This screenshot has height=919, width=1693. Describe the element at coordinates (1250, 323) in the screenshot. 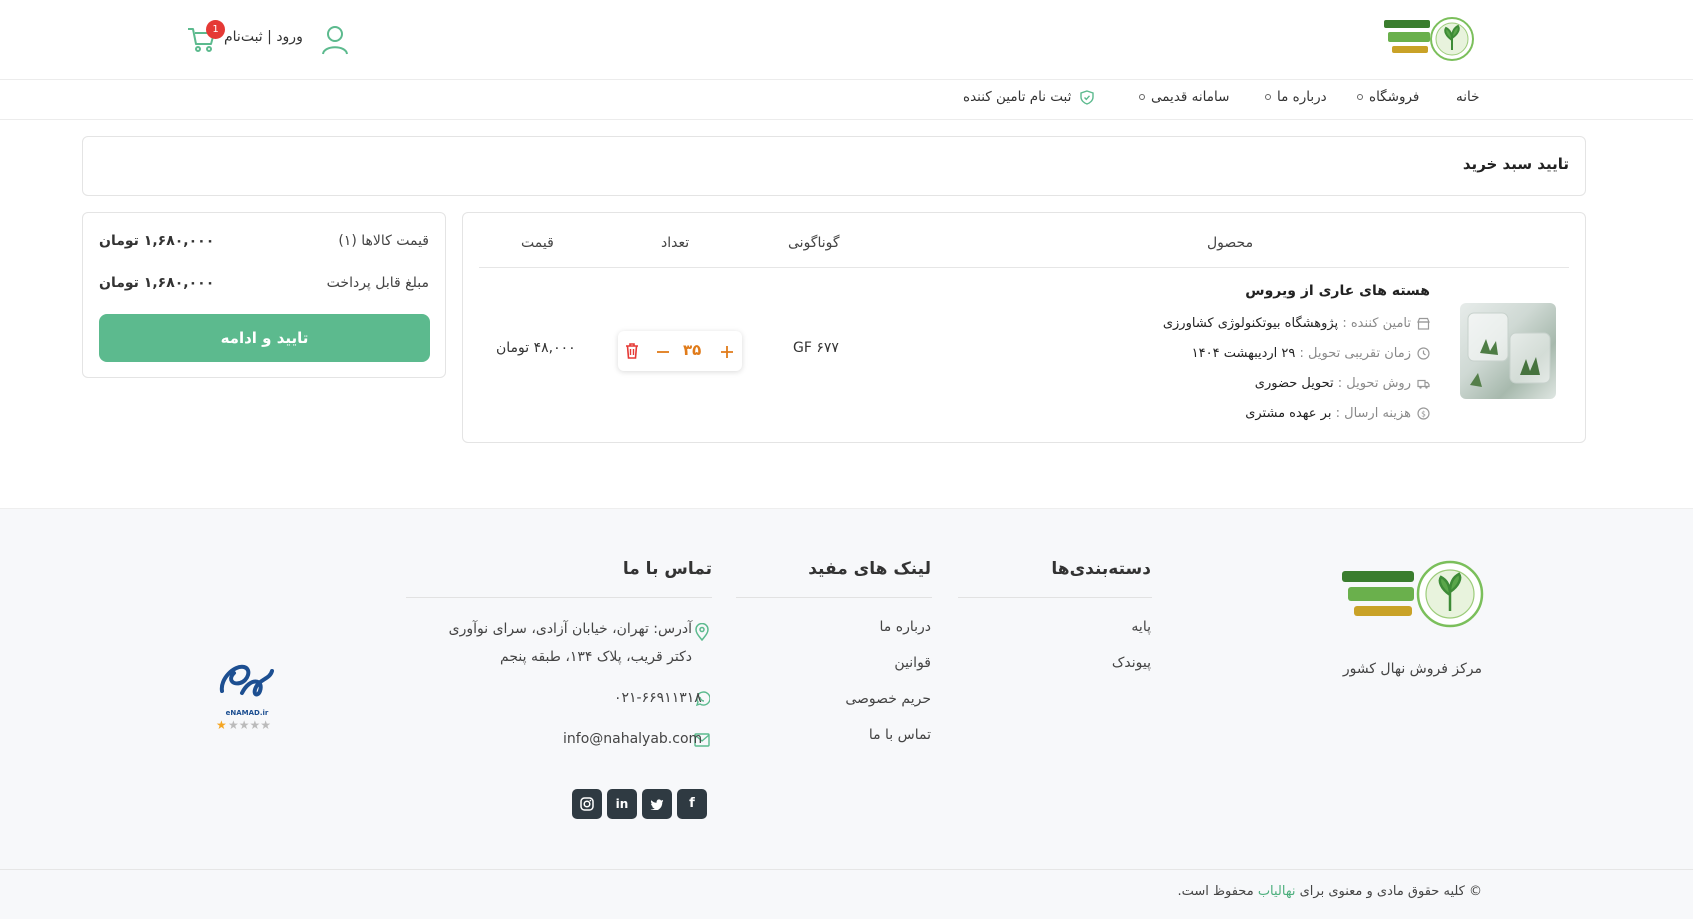

I see `supplier-value: پژوهشگاه بیوتکنولوژی کشاورزی` at that location.